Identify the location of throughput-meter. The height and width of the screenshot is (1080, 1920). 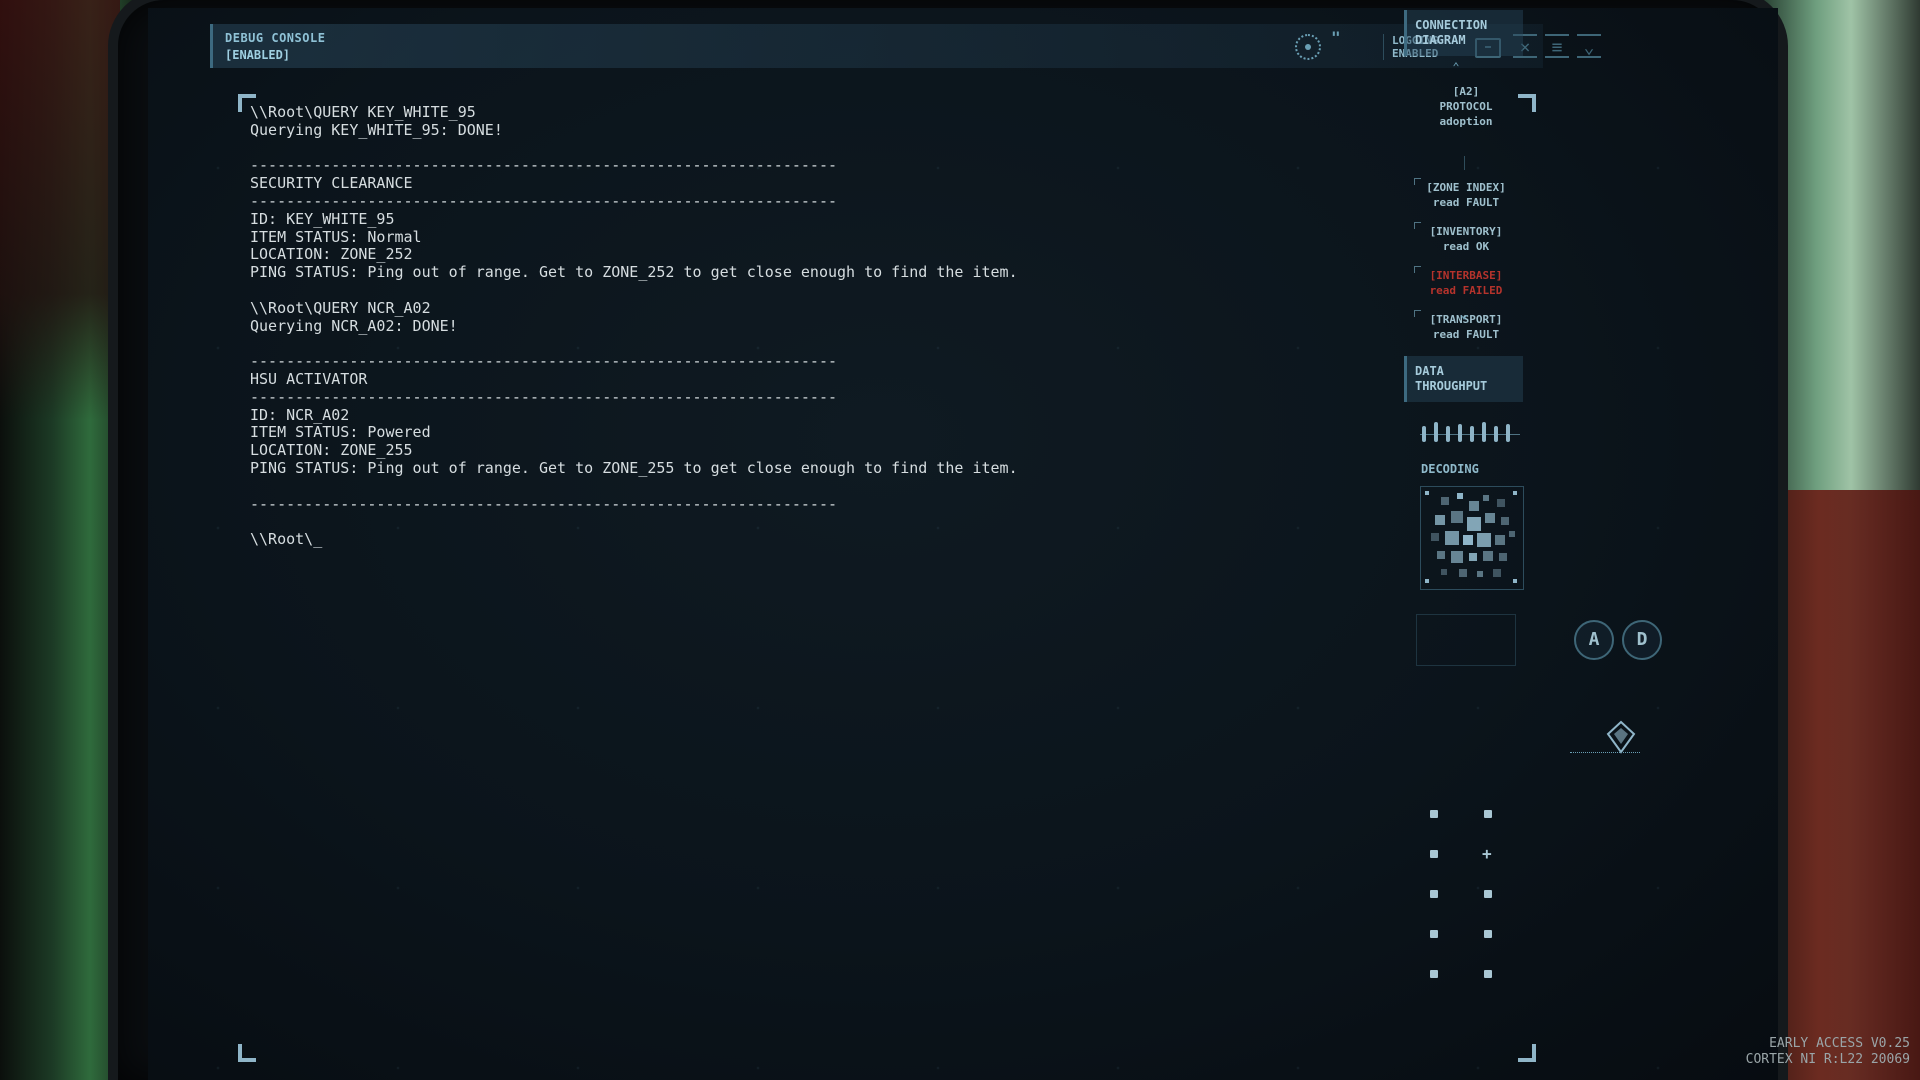
(1470, 435).